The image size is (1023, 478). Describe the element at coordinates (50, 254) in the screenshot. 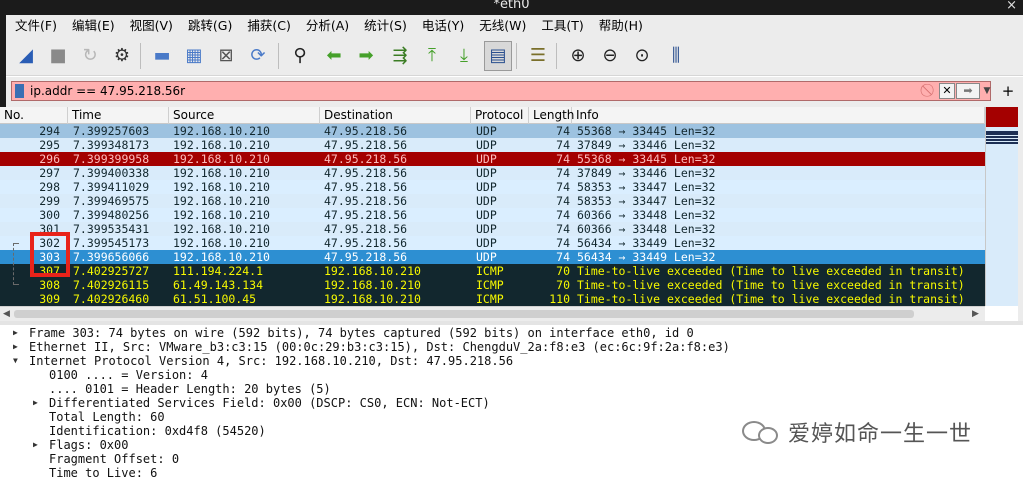

I see `annotation-highlight-box` at that location.